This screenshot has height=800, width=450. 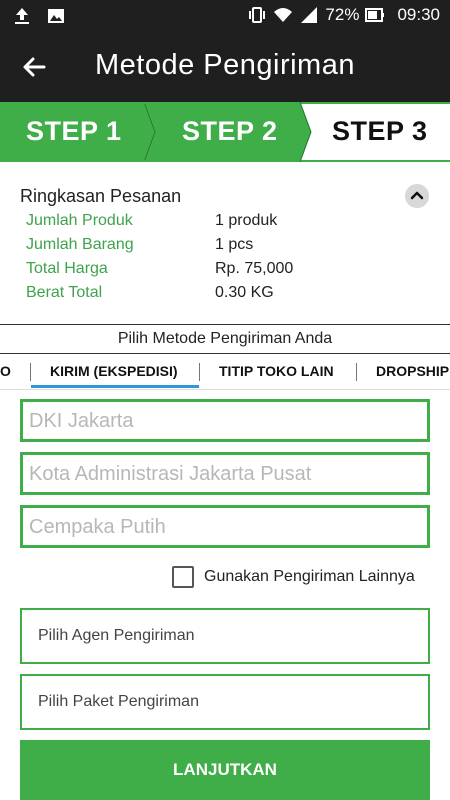 What do you see at coordinates (225, 636) in the screenshot?
I see `shipping-agent-select: Pilih Agen Pengiriman` at bounding box center [225, 636].